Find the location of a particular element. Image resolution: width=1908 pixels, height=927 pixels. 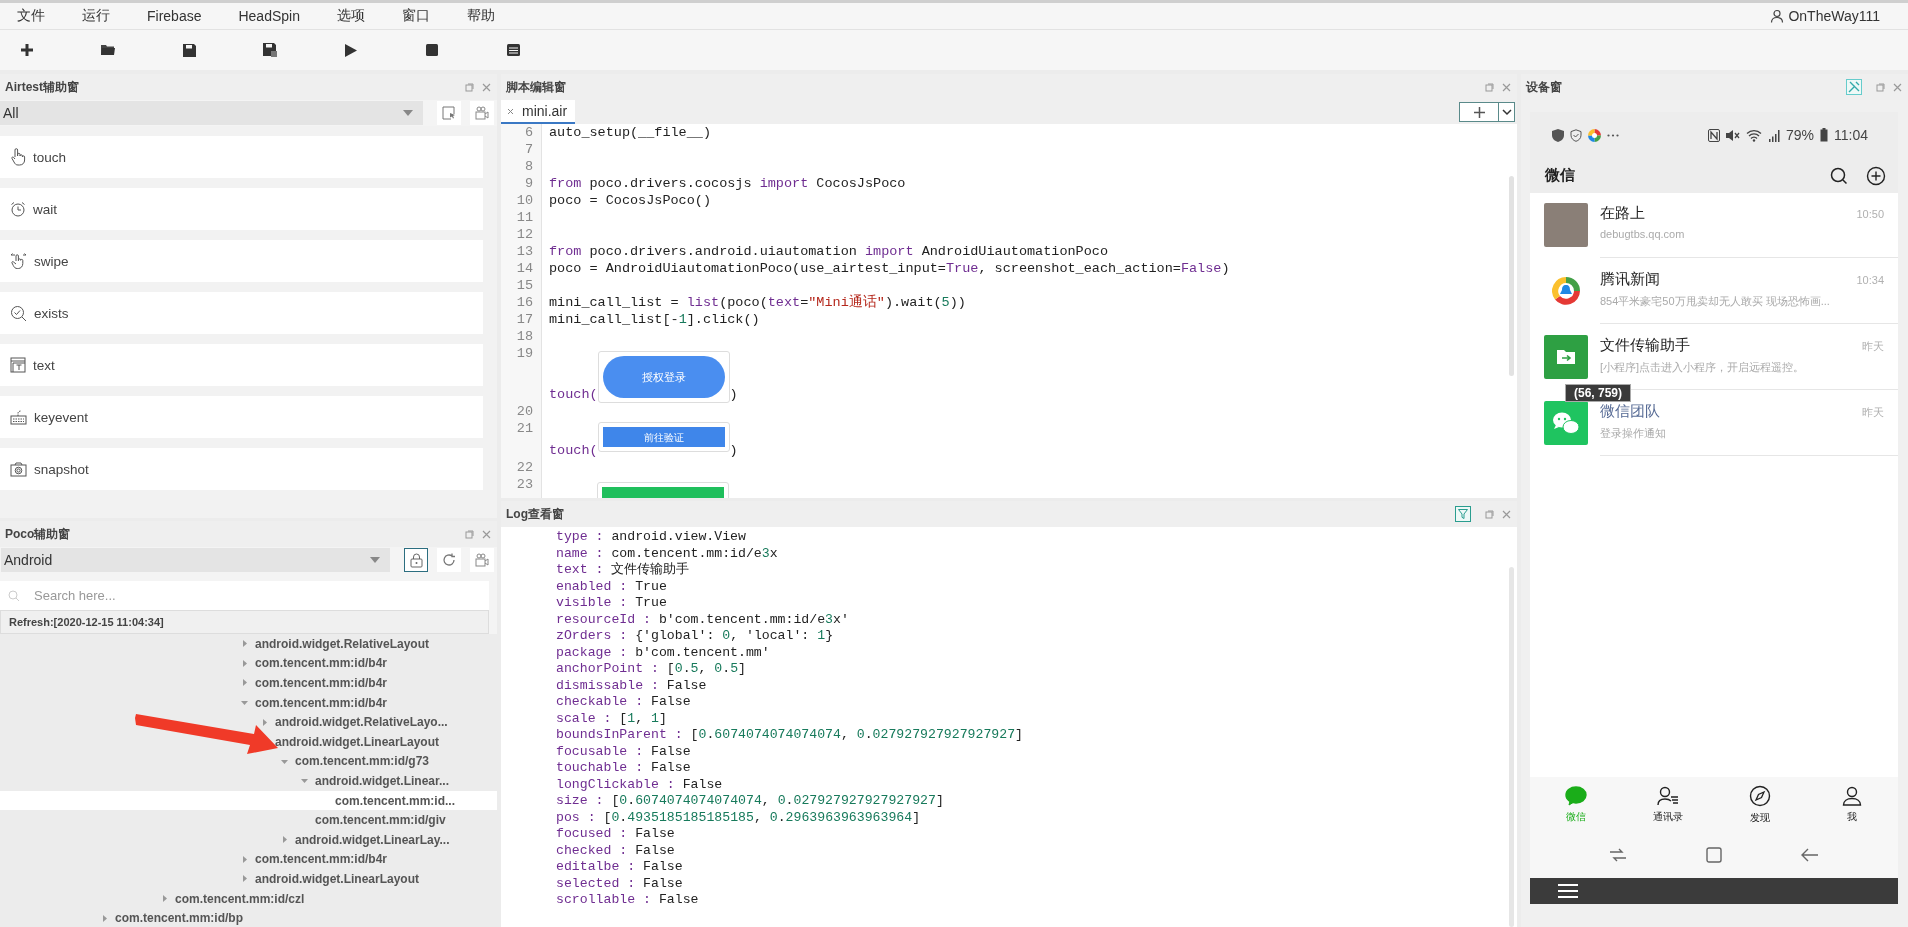

tools-icon is located at coordinates (1854, 87).